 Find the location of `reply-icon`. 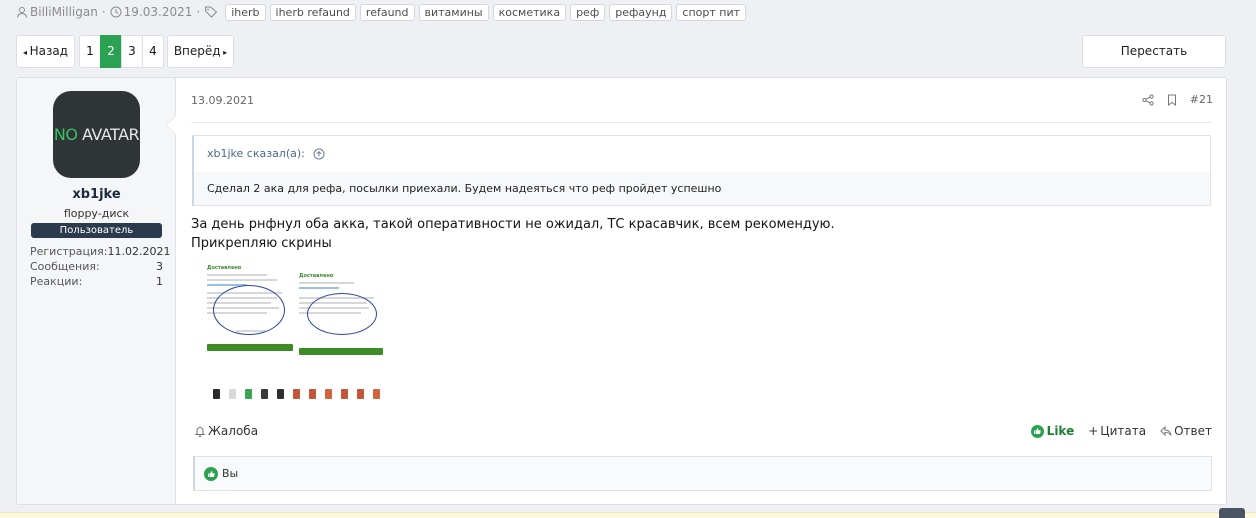

reply-icon is located at coordinates (1166, 431).